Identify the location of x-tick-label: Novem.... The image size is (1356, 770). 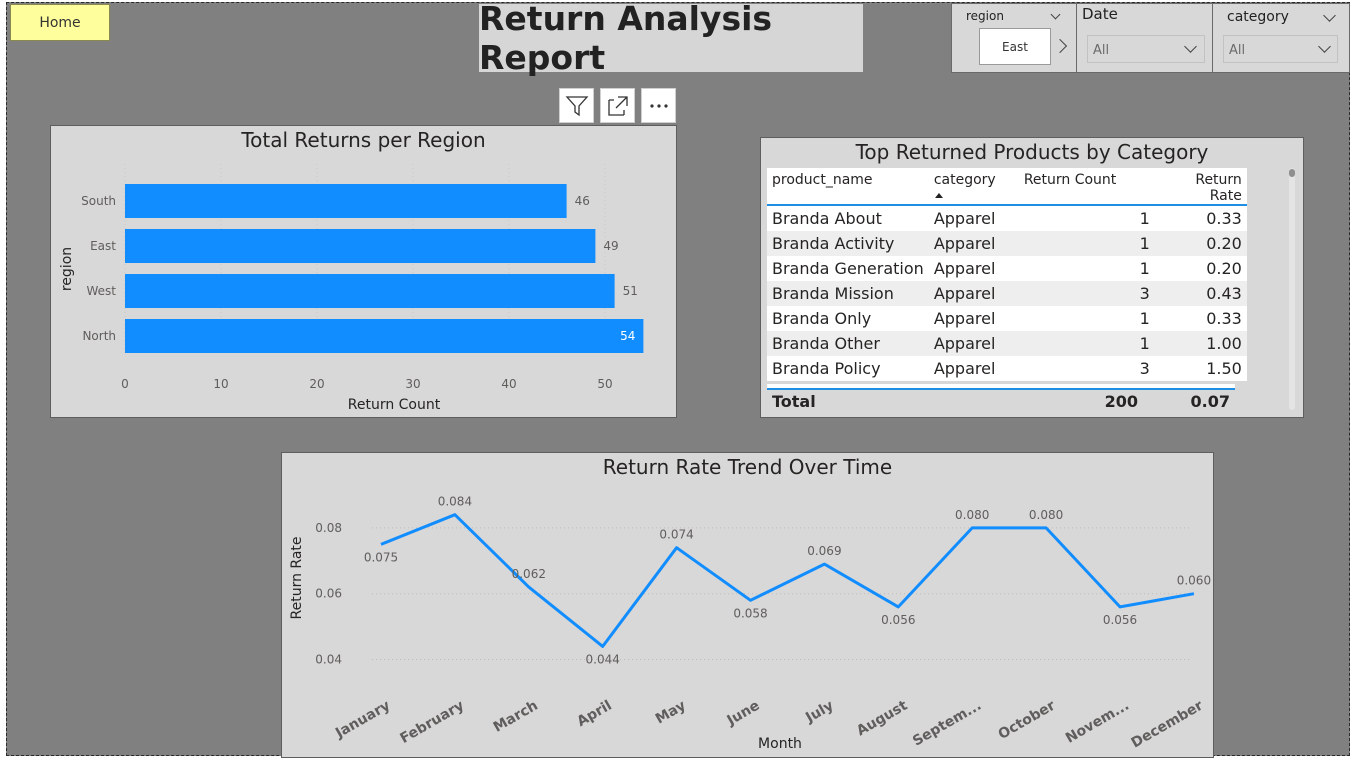
(1097, 722).